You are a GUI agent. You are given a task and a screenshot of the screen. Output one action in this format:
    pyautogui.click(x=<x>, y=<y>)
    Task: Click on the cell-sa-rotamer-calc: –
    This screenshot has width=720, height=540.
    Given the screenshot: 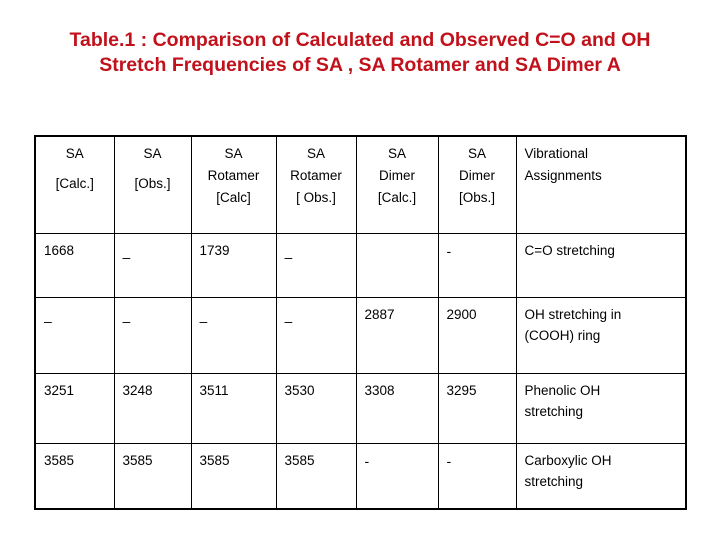 What is the action you would take?
    pyautogui.click(x=233, y=335)
    